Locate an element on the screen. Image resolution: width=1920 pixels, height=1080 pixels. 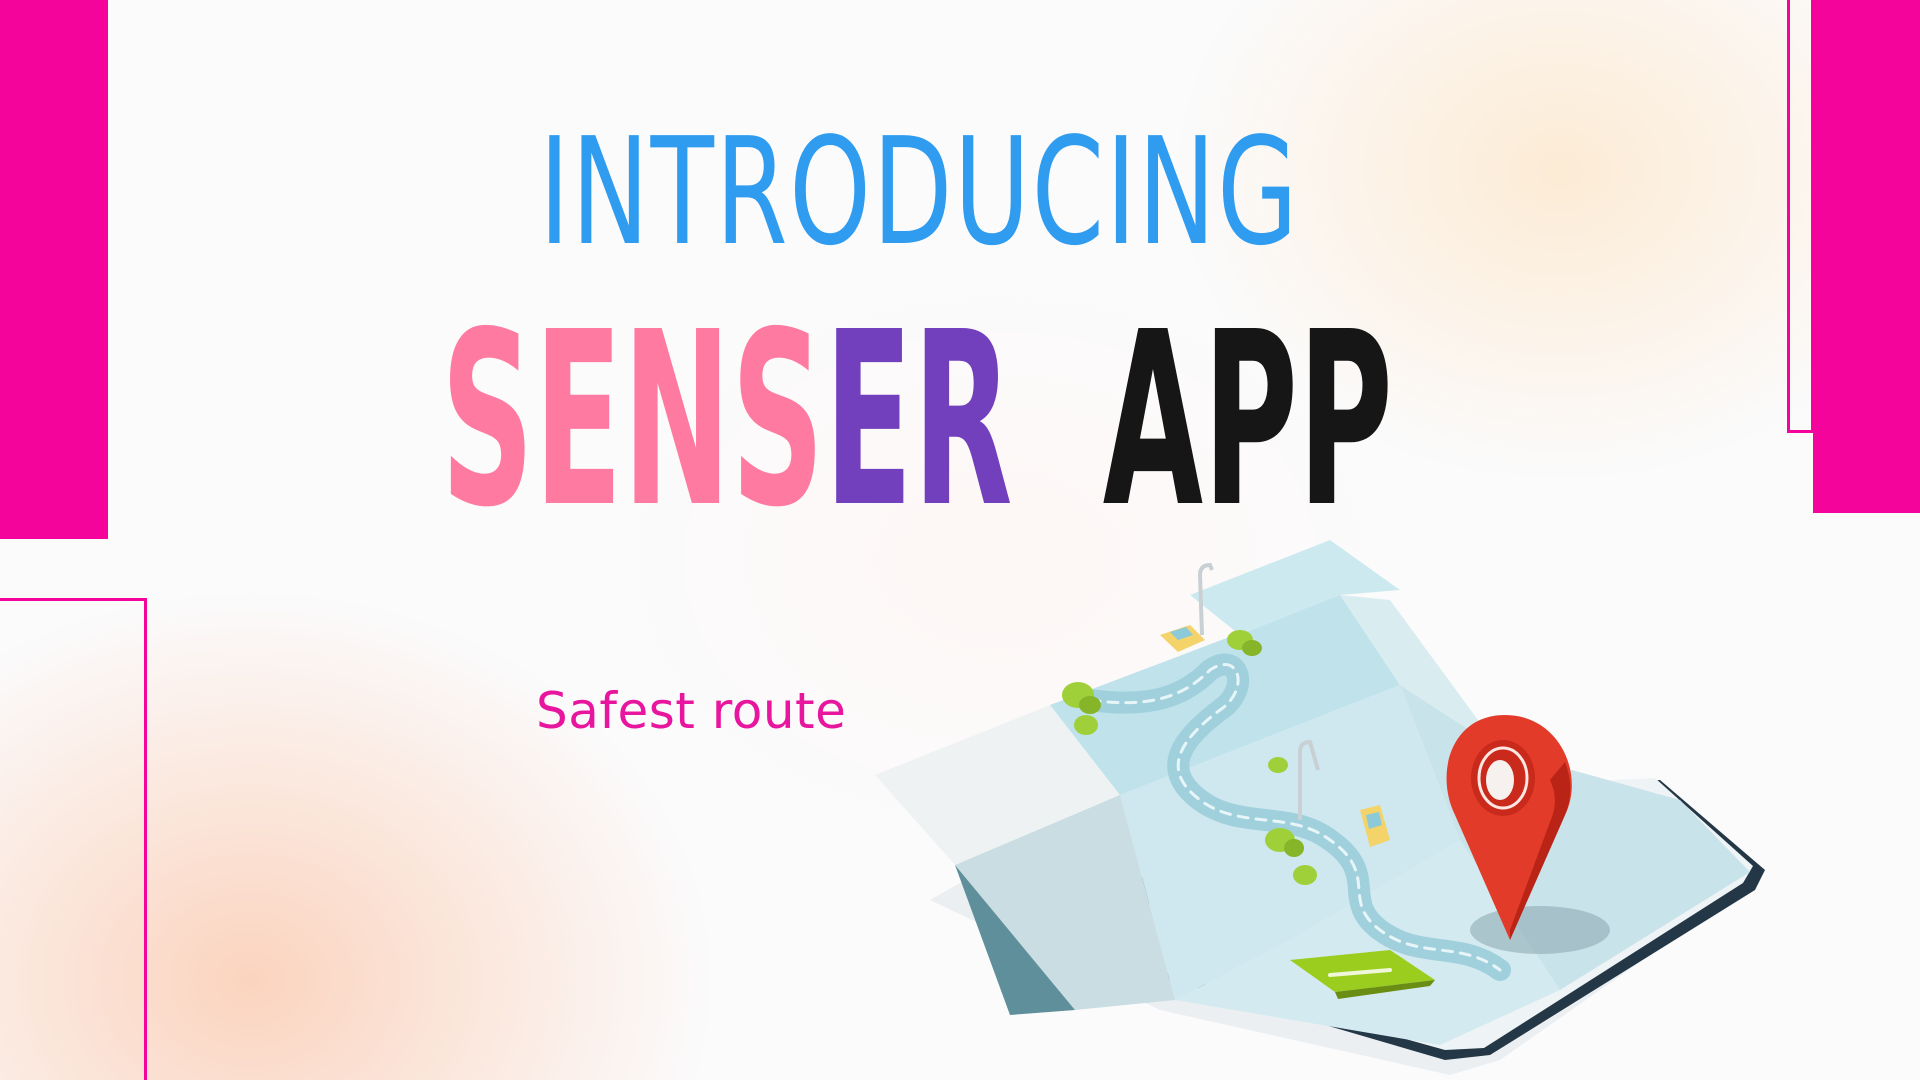
heading-er: ER is located at coordinates (918, 420).